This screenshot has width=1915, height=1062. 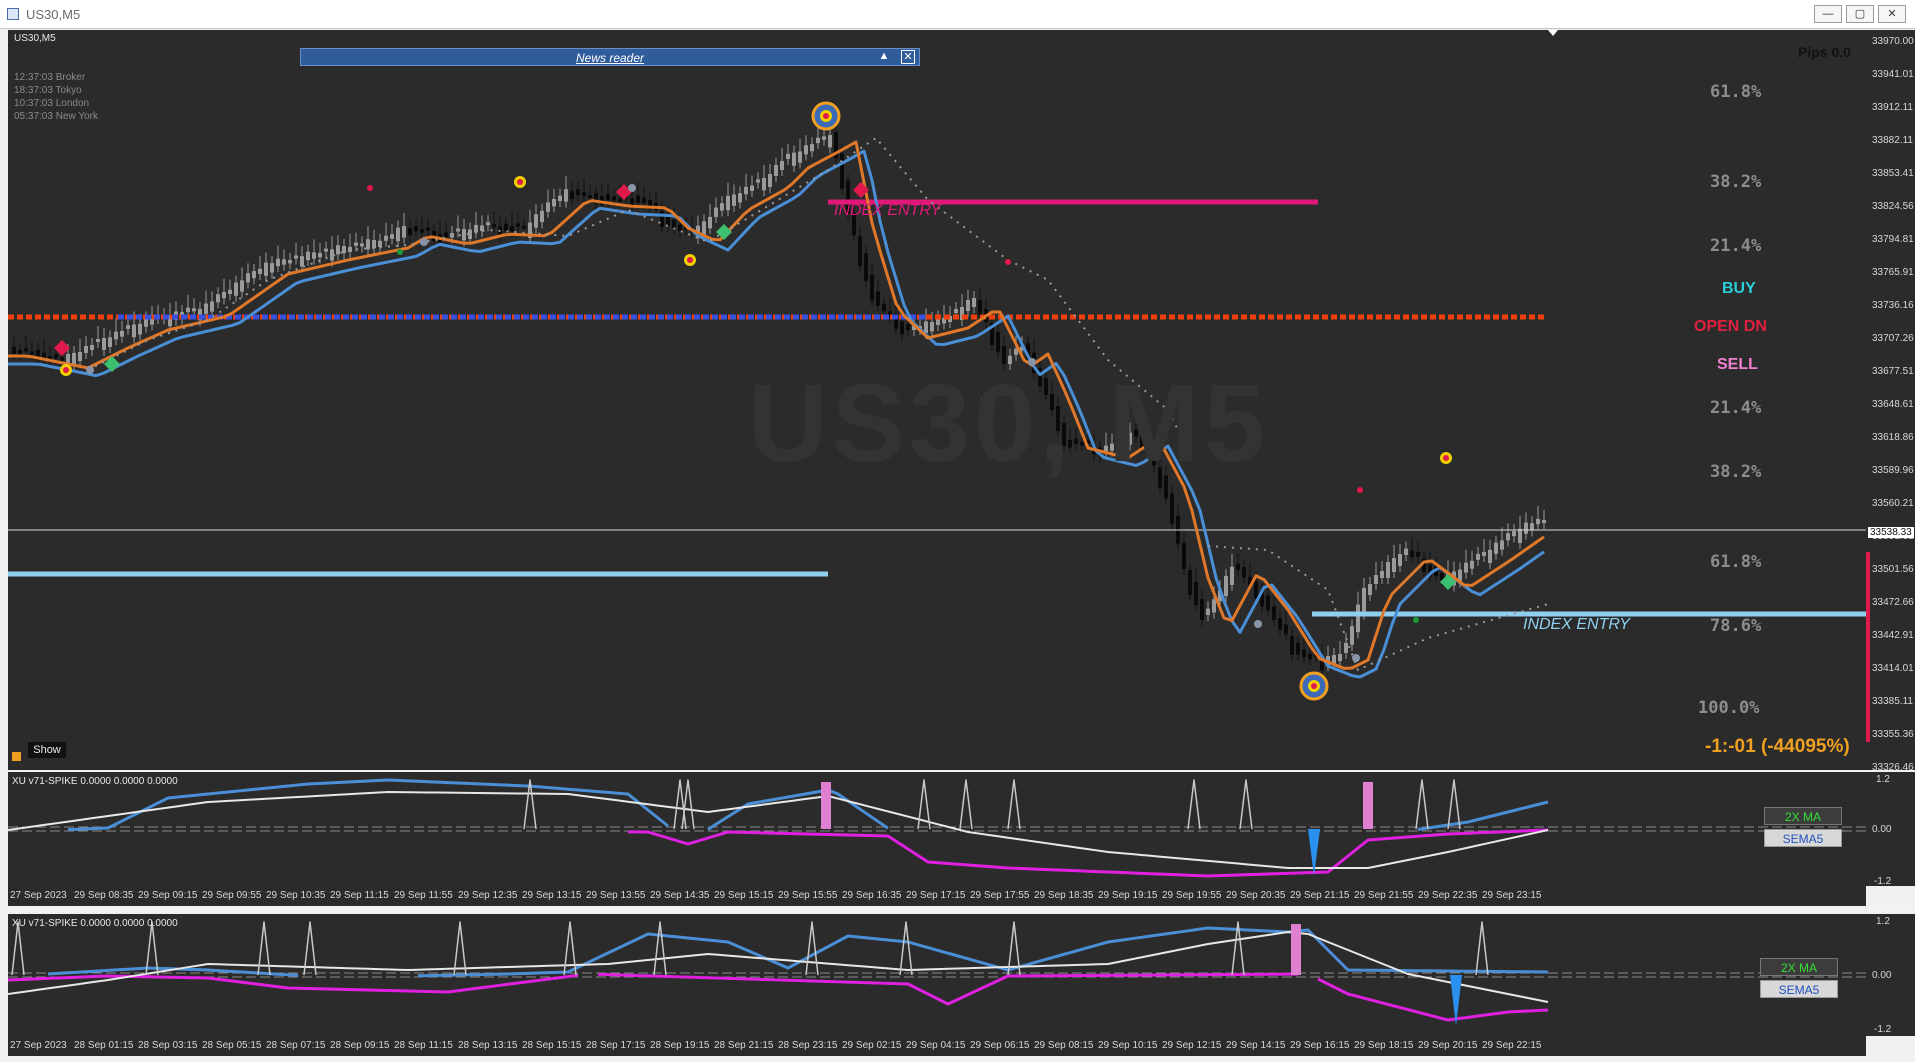 What do you see at coordinates (884, 57) in the screenshot?
I see `collapse-icon: ▲` at bounding box center [884, 57].